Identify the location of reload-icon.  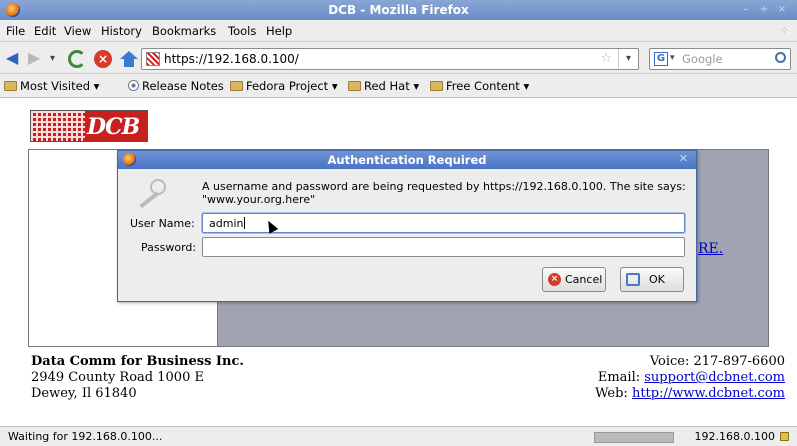
(77, 59).